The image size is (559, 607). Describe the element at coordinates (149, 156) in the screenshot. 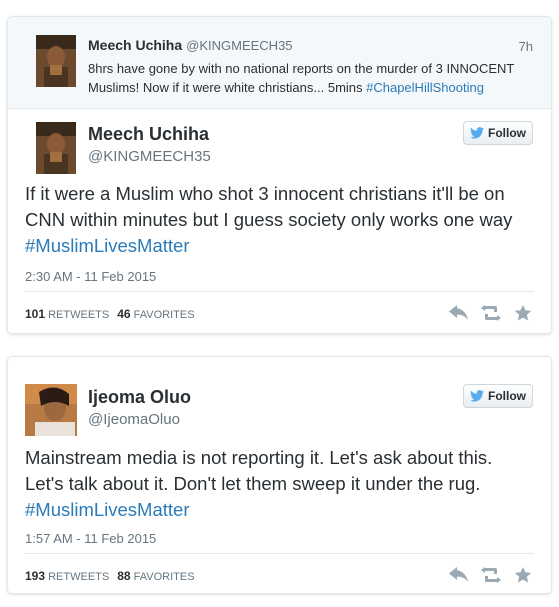

I see `author-handle: @KINGMEECH35` at that location.